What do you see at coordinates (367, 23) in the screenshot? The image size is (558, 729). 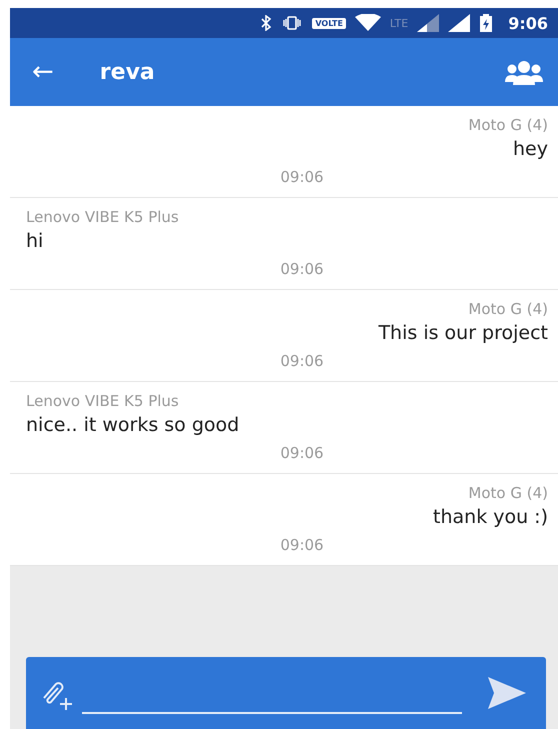 I see `wifi-icon` at bounding box center [367, 23].